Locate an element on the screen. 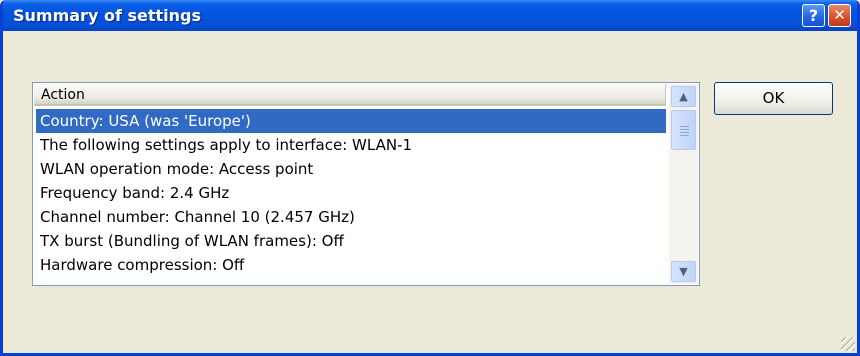 The image size is (860, 356). scroll-up-icon: ▲ is located at coordinates (683, 96).